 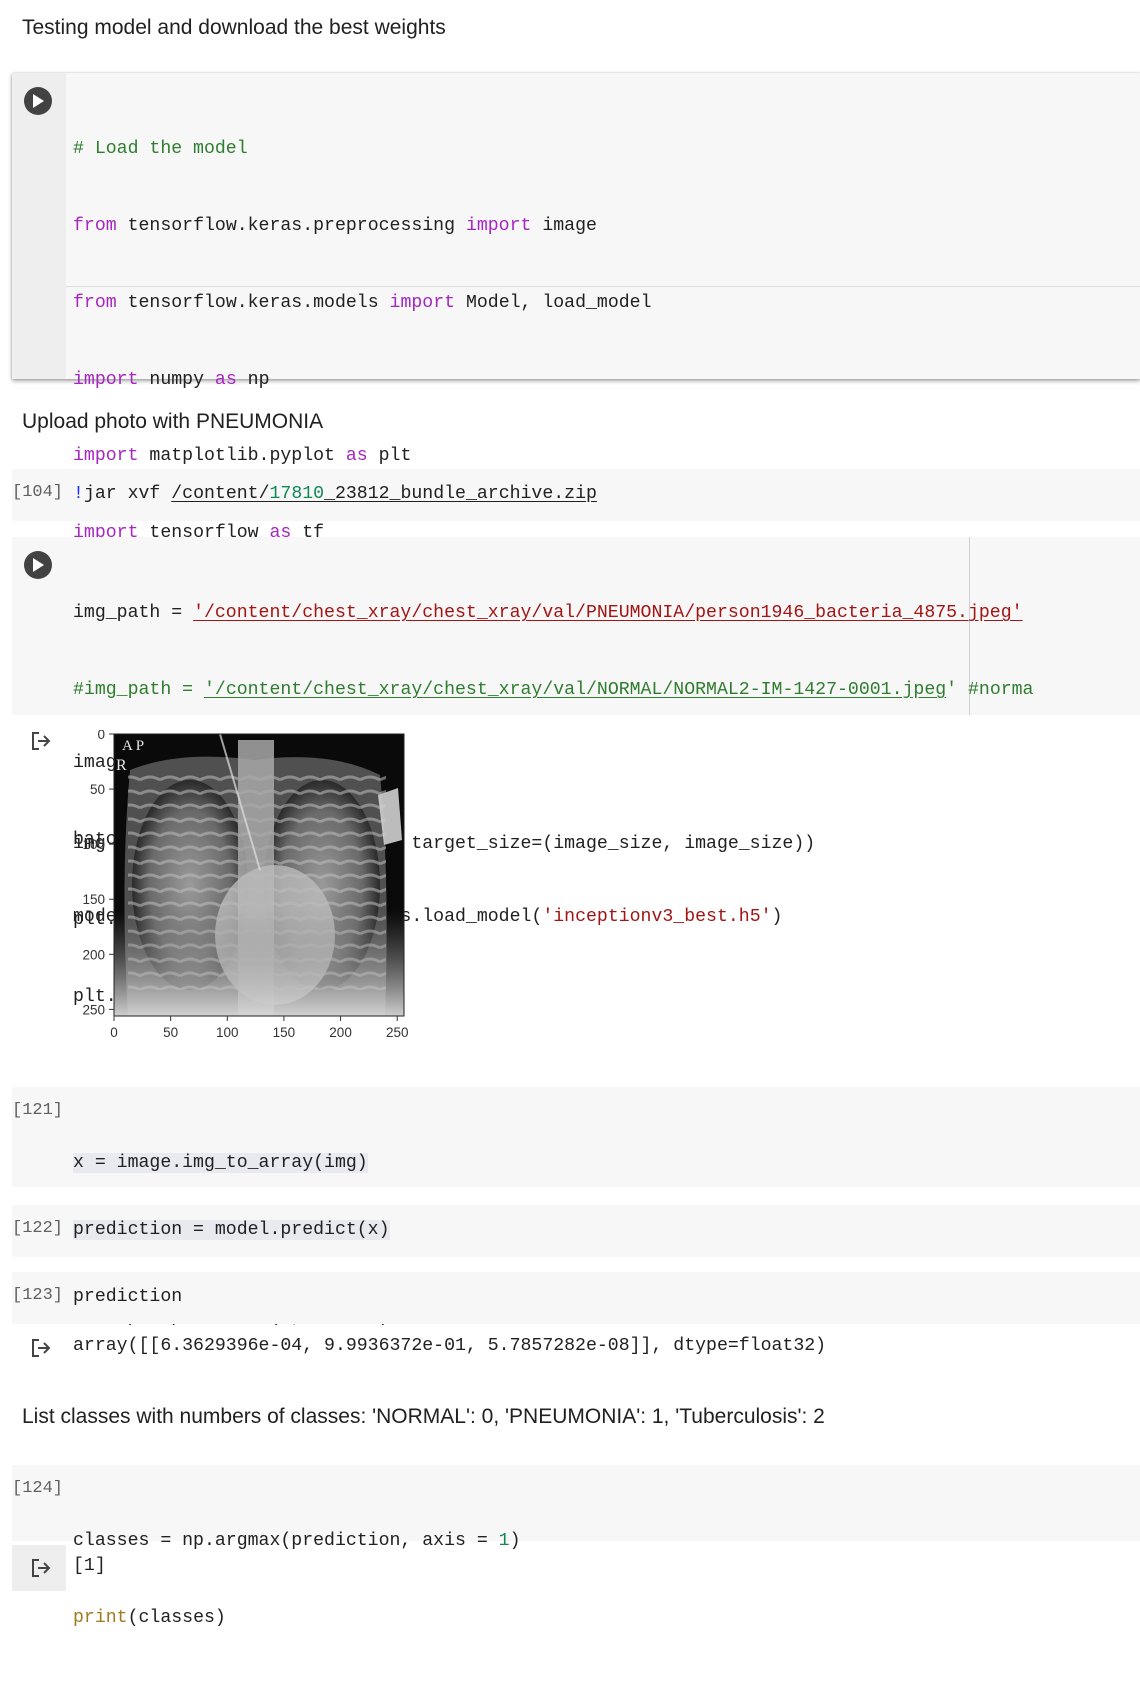 I want to click on execution-count: [104], so click(x=38, y=492).